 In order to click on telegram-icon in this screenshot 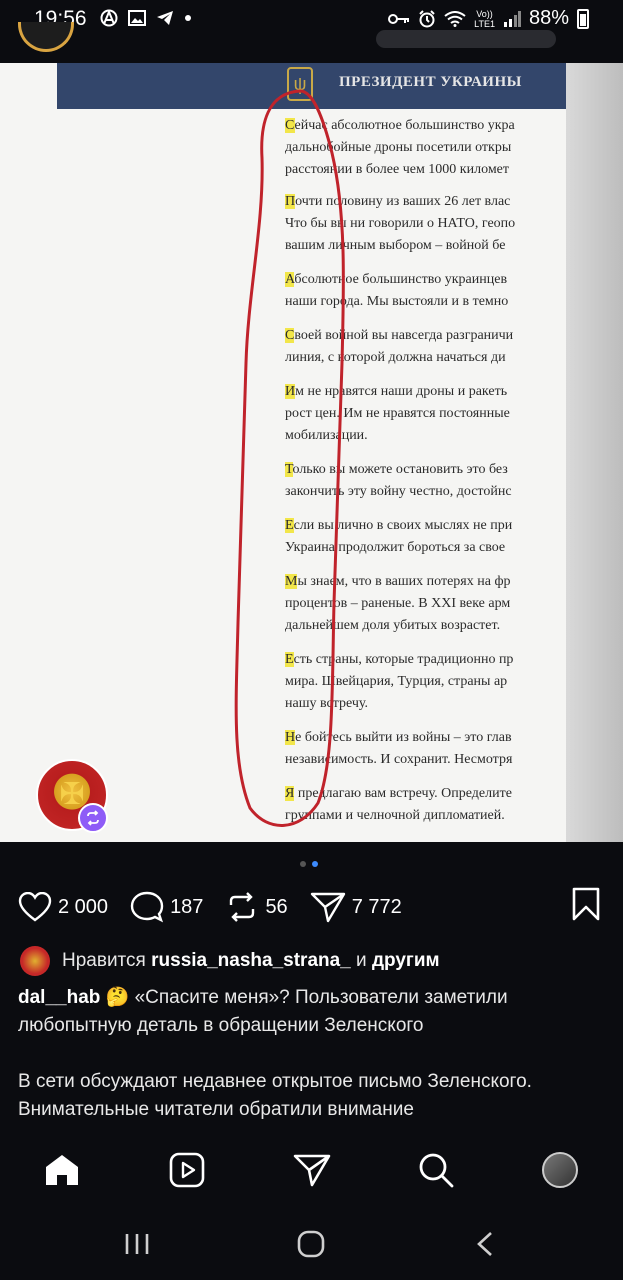, I will do `click(165, 18)`.